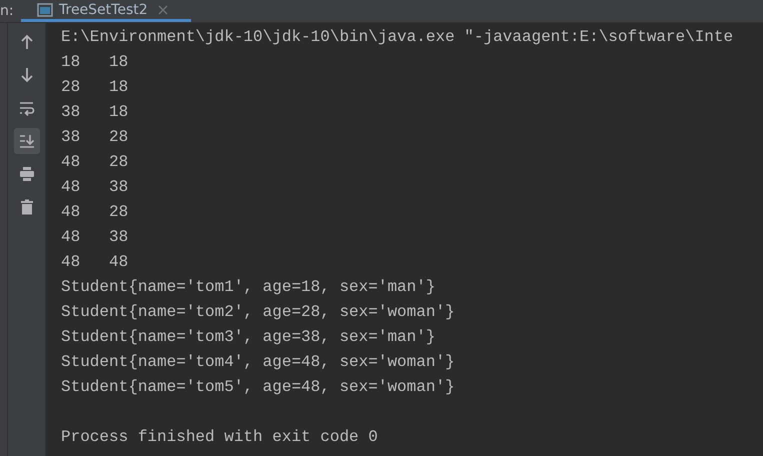 The image size is (763, 456). I want to click on console-line: Student{name='tom5', age=48, sex='woman'}, so click(258, 387).